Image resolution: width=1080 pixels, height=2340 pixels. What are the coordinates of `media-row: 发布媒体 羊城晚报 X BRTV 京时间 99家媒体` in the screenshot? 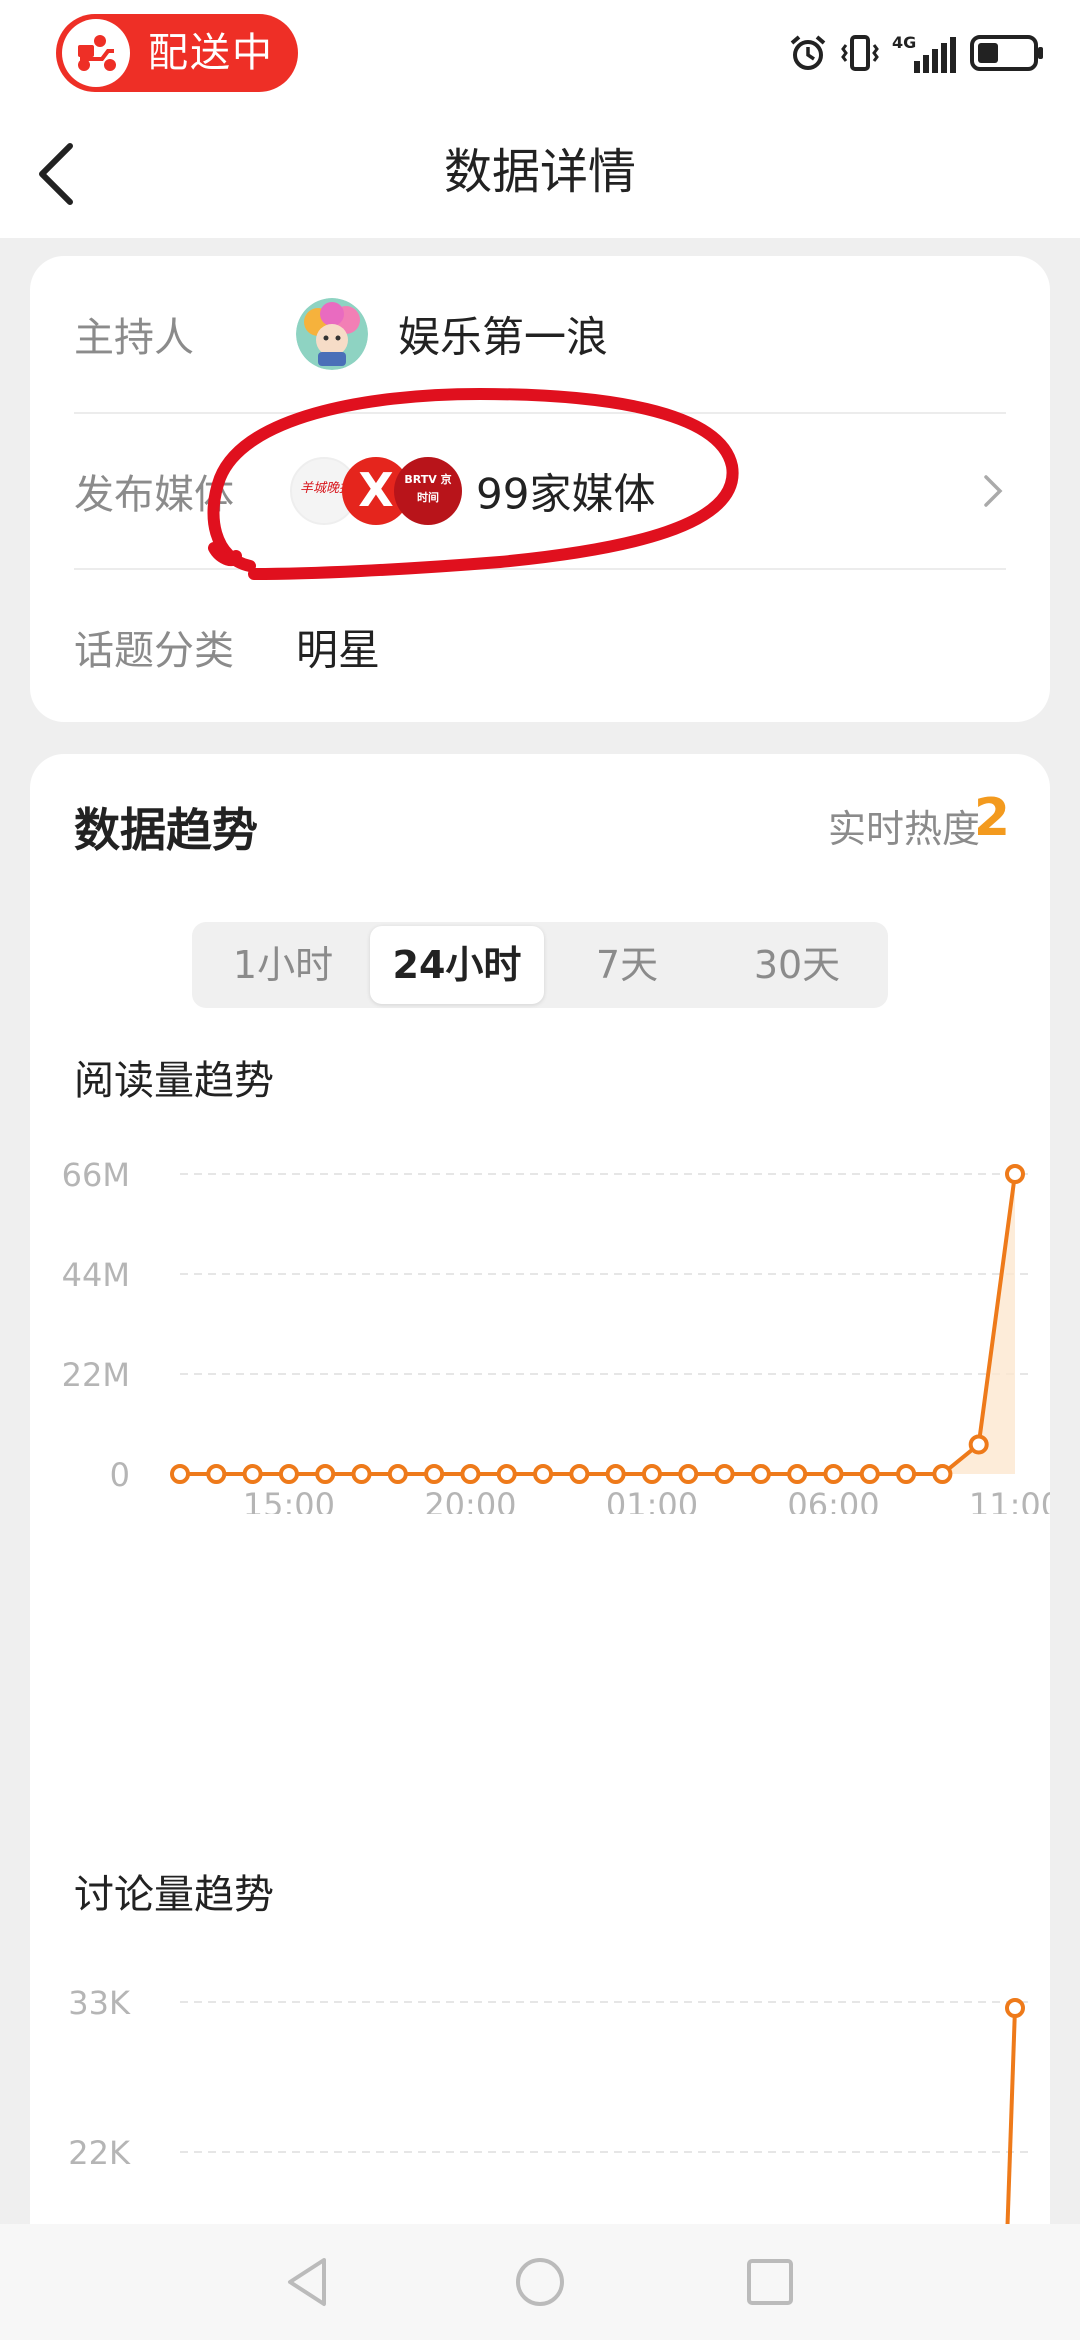 It's located at (540, 491).